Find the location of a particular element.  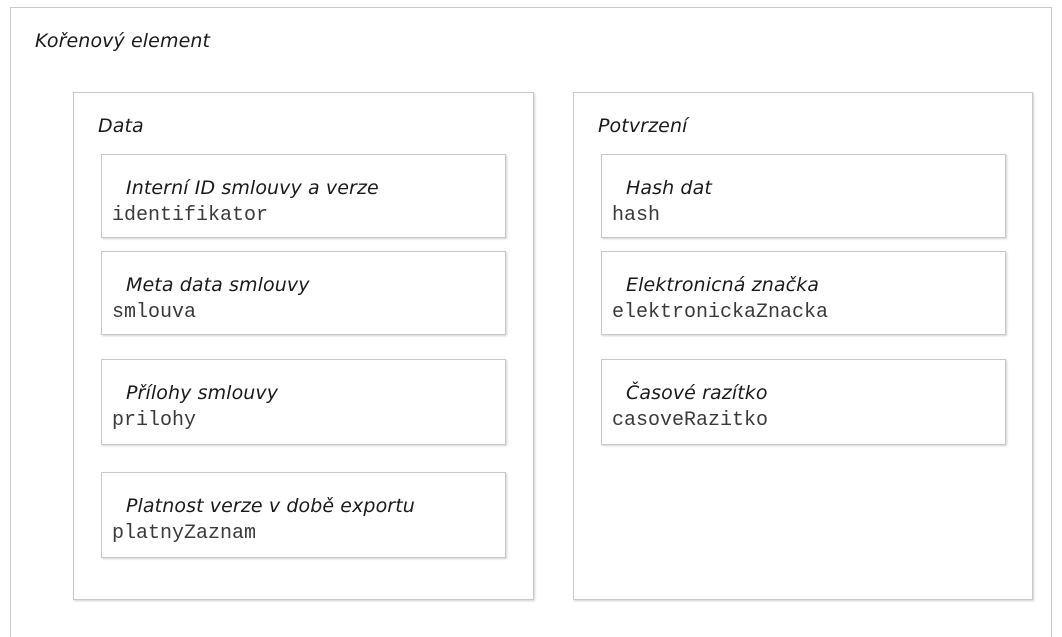

item-label: Hash dat is located at coordinates (669, 188).